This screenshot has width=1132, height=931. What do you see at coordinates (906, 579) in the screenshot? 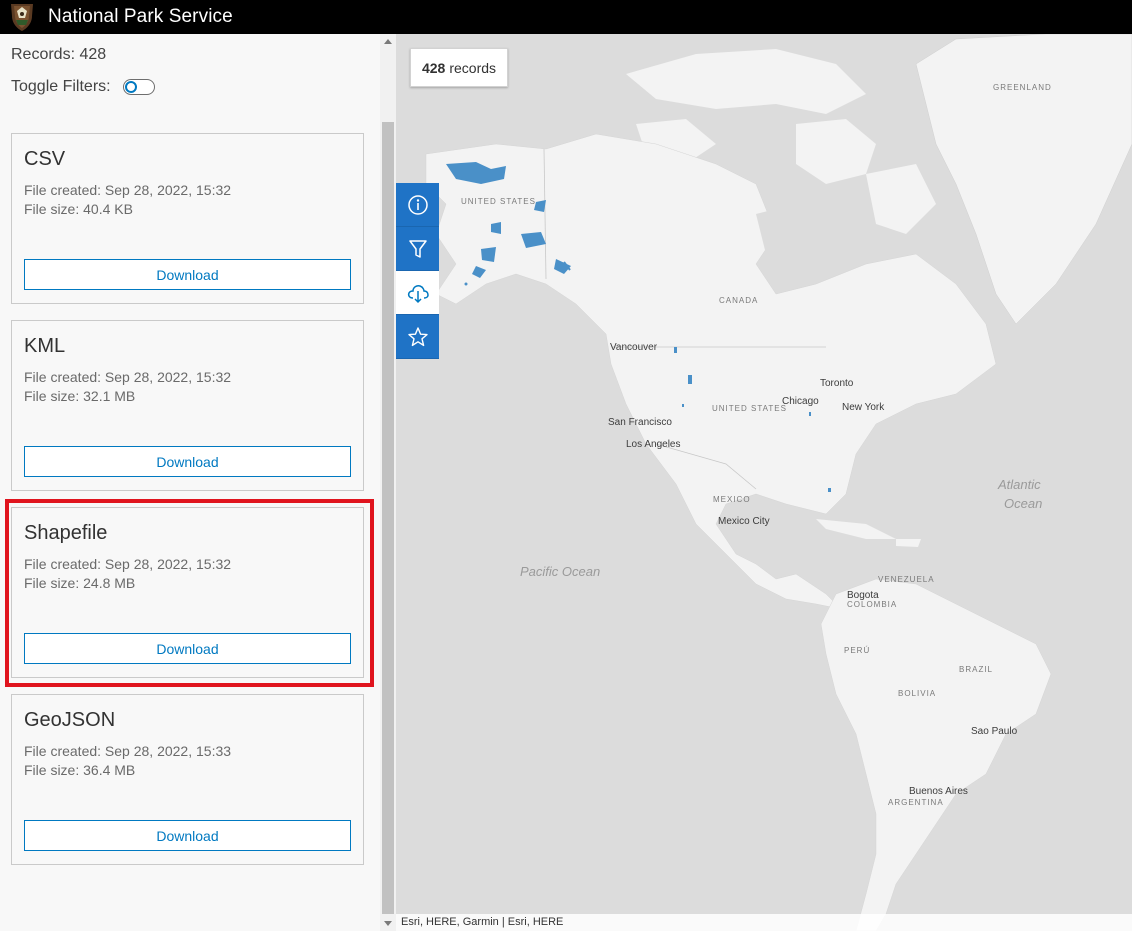
I see `label-venezuela: VENEZUELA` at bounding box center [906, 579].